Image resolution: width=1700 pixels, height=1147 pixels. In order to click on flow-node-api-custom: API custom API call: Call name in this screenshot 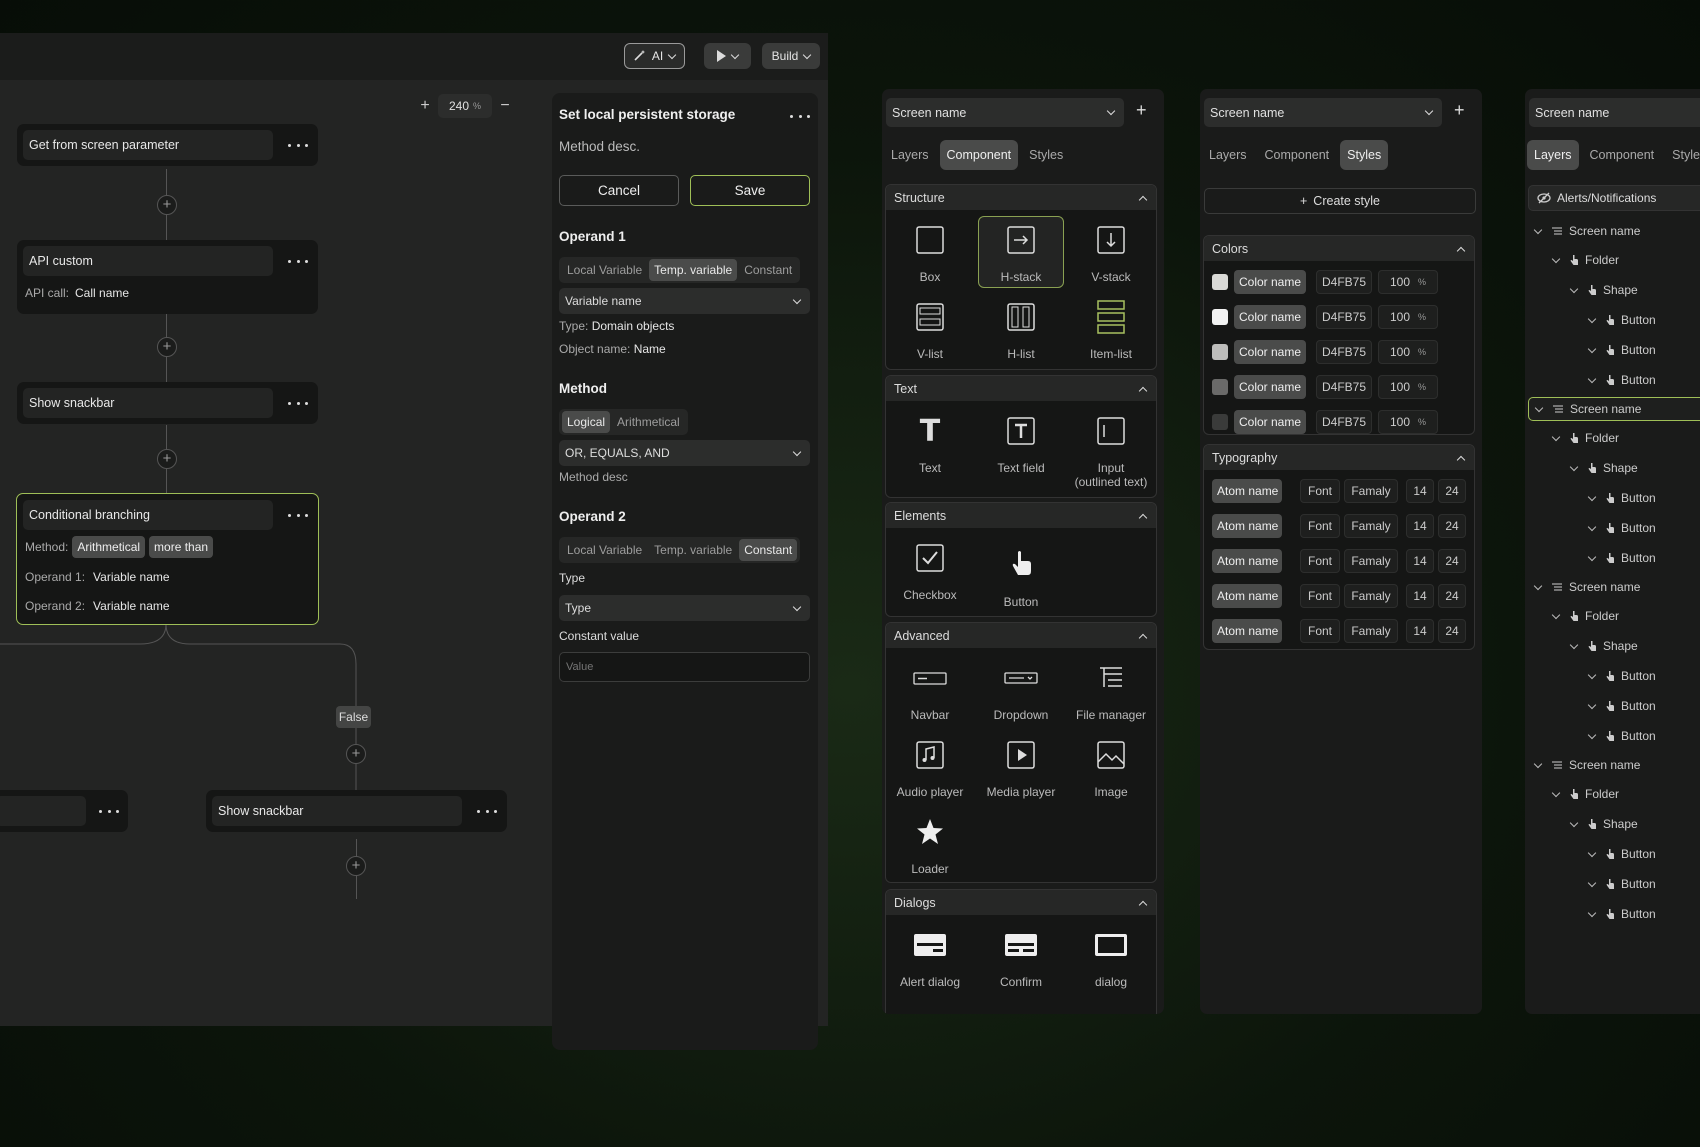, I will do `click(167, 277)`.